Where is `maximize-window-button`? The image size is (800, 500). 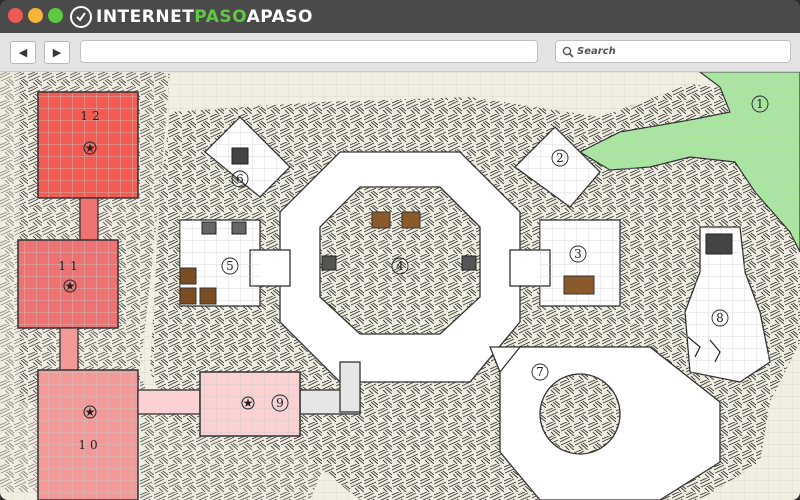
maximize-window-button is located at coordinates (55, 15).